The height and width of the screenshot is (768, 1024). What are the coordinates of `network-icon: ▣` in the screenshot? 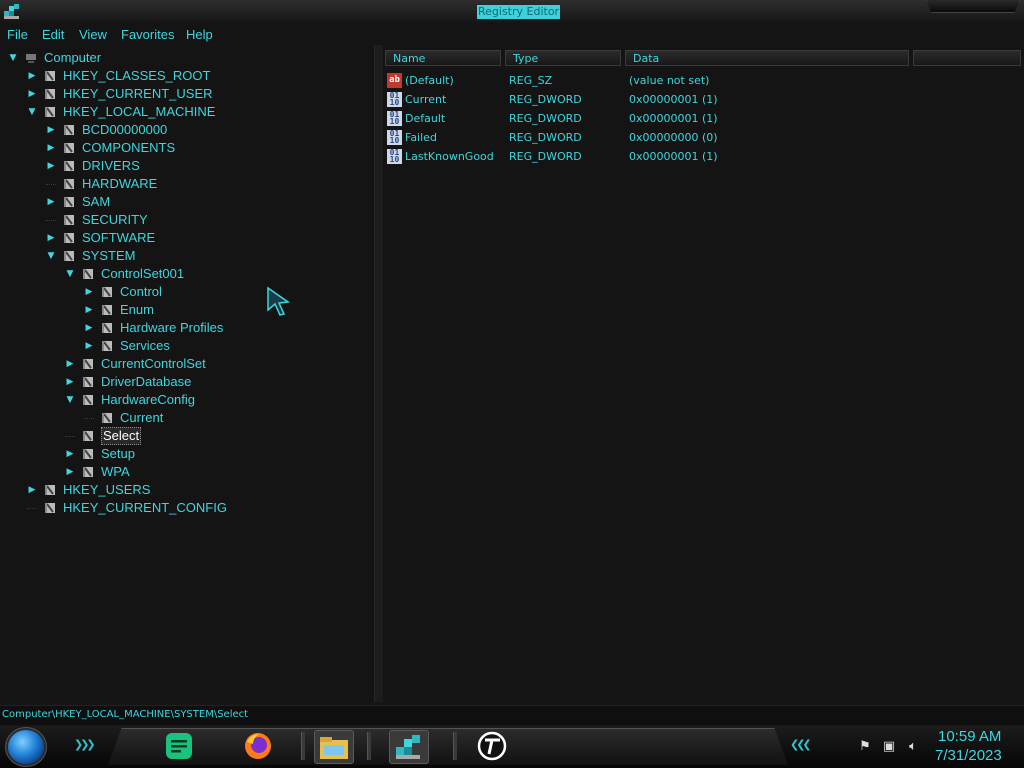 It's located at (889, 747).